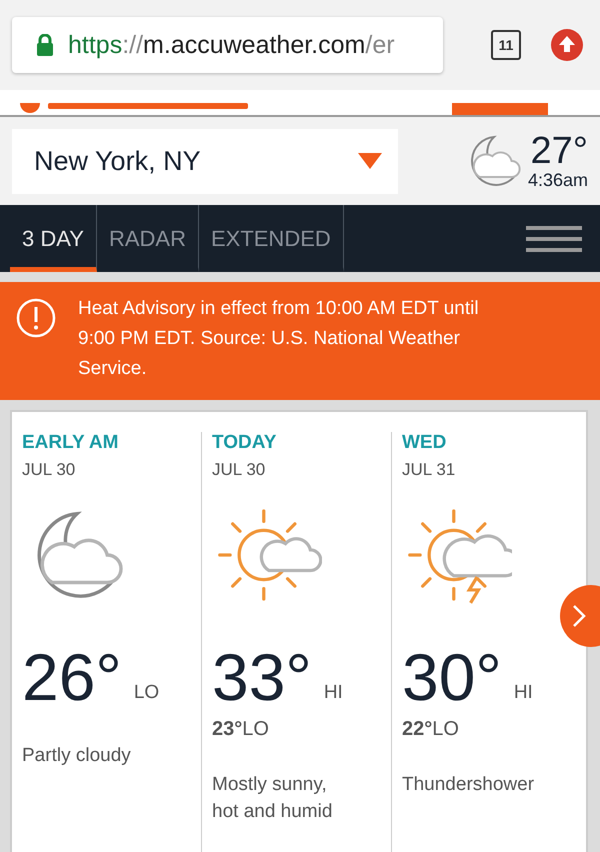 This screenshot has height=852, width=600. What do you see at coordinates (71, 443) in the screenshot?
I see `day-label: EARLY AM` at bounding box center [71, 443].